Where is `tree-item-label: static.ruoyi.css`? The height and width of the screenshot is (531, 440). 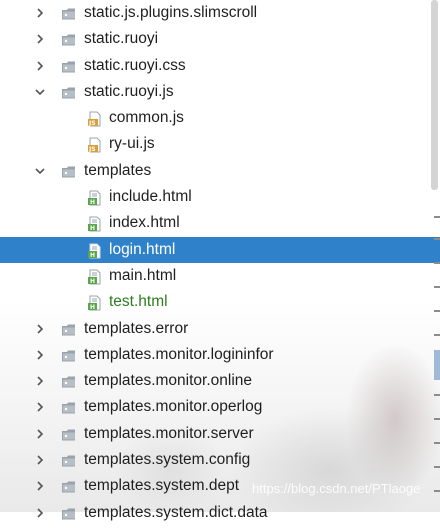 tree-item-label: static.ruoyi.css is located at coordinates (135, 65).